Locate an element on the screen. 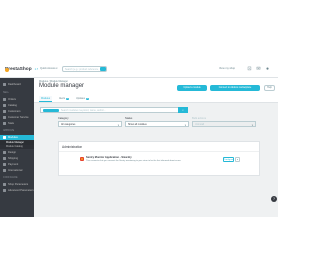  dashboard-icon is located at coordinates (4, 84).